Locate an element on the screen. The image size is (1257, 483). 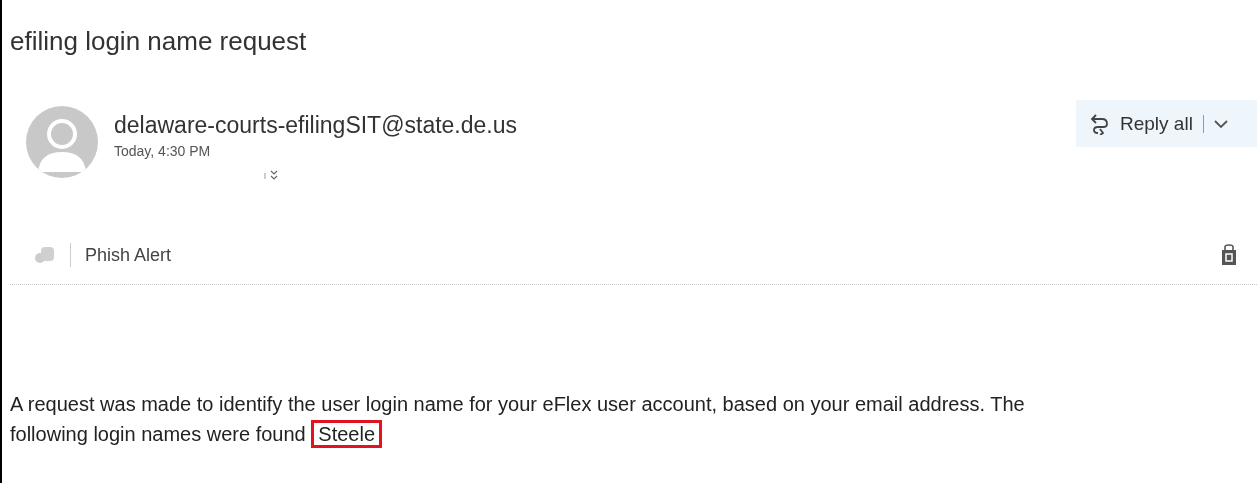
chevron-down-icon is located at coordinates (1220, 123).